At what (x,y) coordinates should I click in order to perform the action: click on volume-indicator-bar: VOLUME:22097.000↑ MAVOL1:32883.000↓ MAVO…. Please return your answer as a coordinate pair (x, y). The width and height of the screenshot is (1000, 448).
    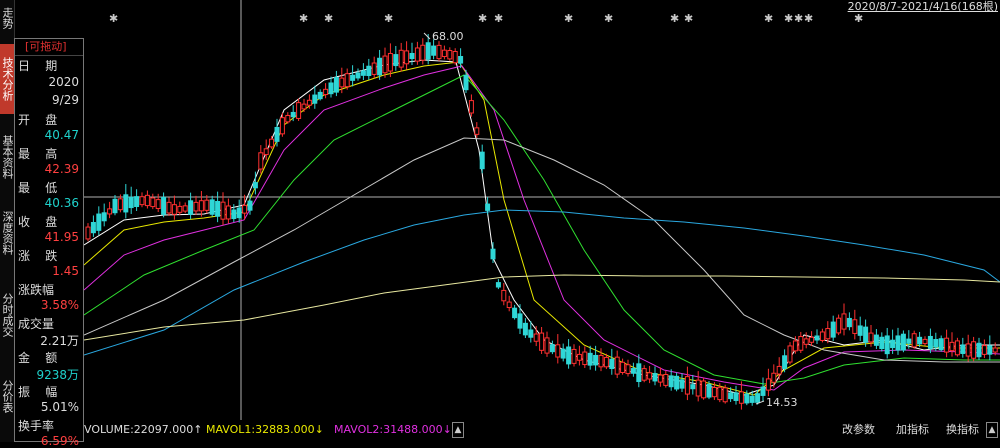
    Looking at the image, I should click on (542, 431).